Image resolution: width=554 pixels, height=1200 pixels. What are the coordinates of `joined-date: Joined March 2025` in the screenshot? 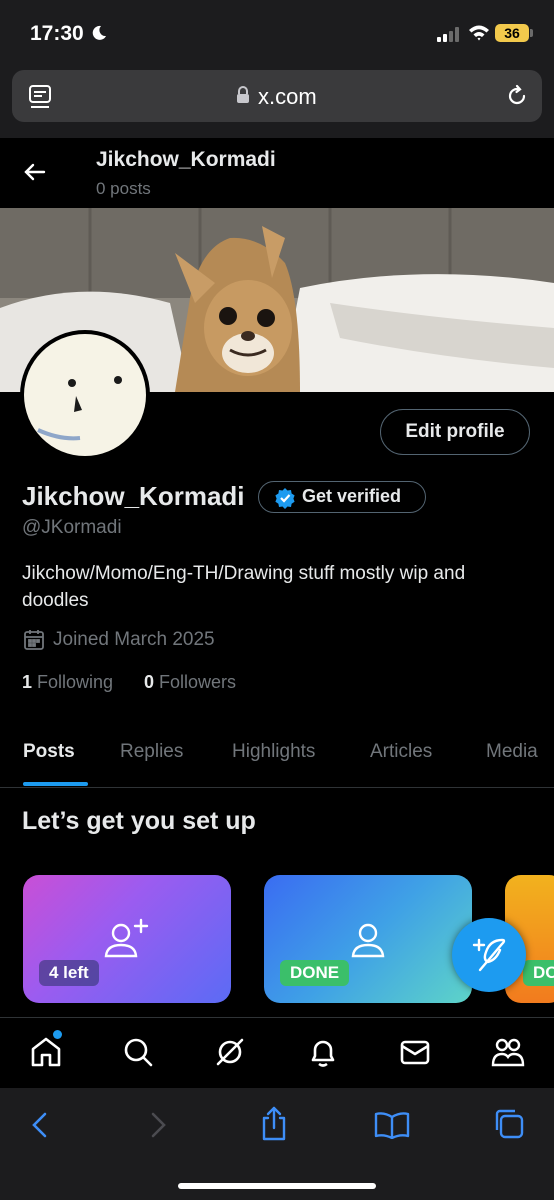 It's located at (134, 639).